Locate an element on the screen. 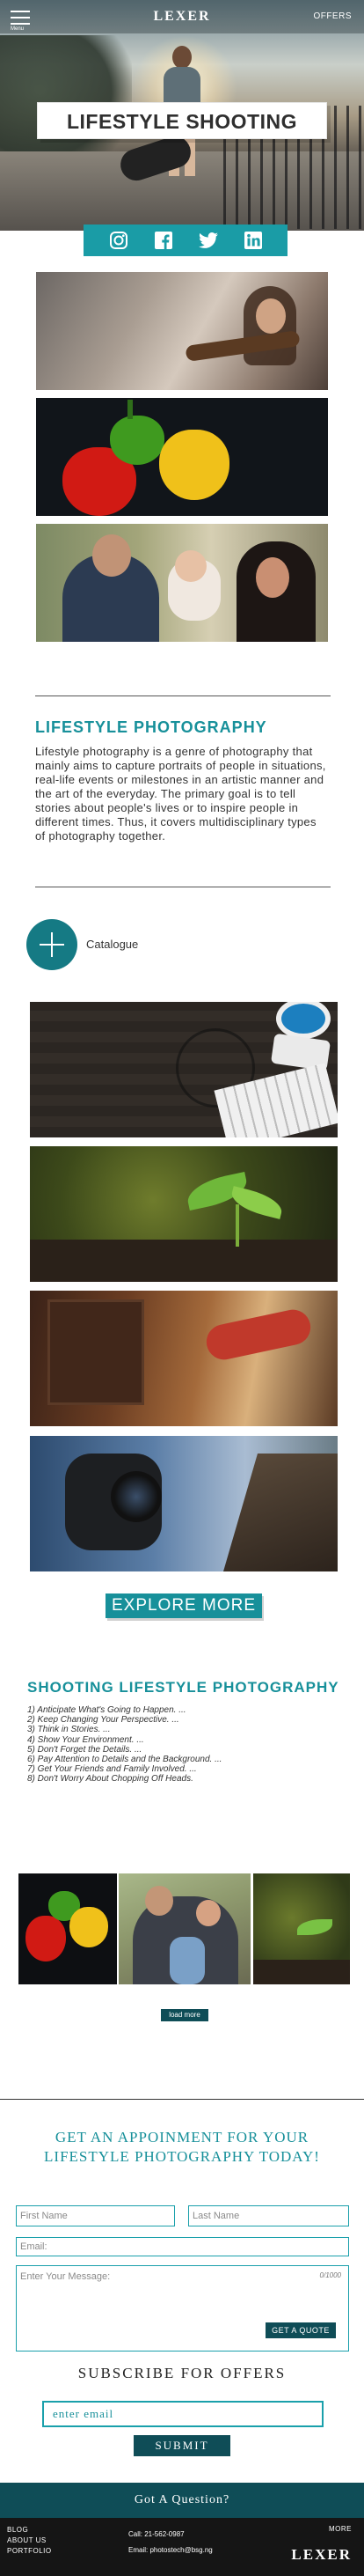 The image size is (364, 2576). explore-more-button: EXPLORE MORE is located at coordinates (184, 1605).